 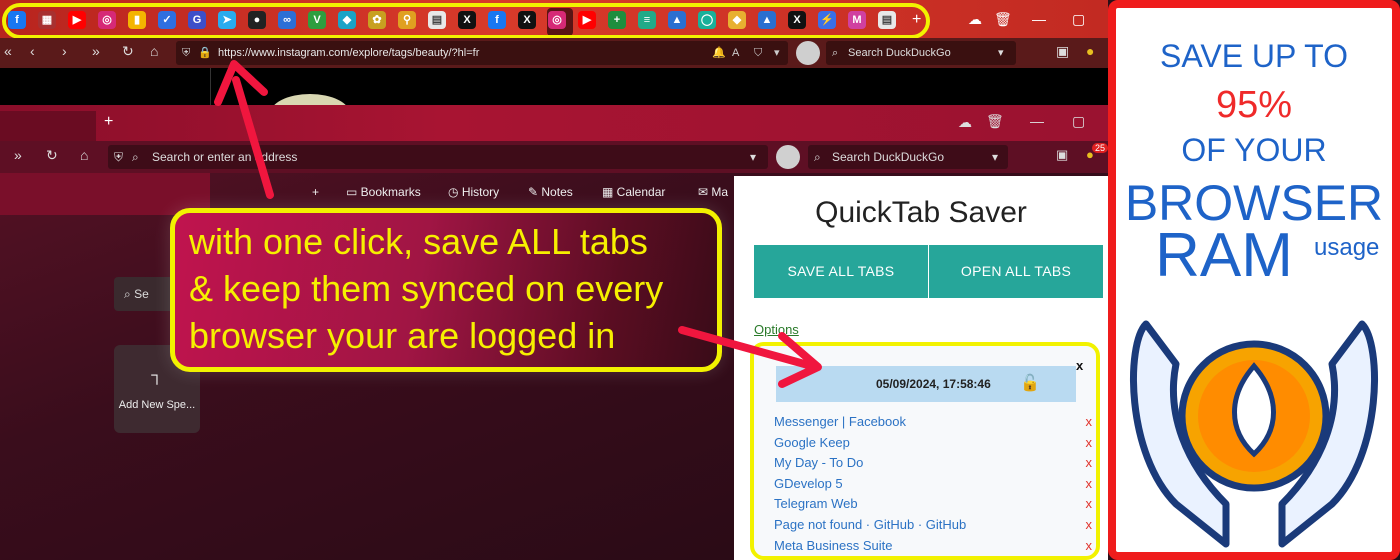 What do you see at coordinates (840, 421) in the screenshot?
I see `saved-tab-link: Messenger | Facebook` at bounding box center [840, 421].